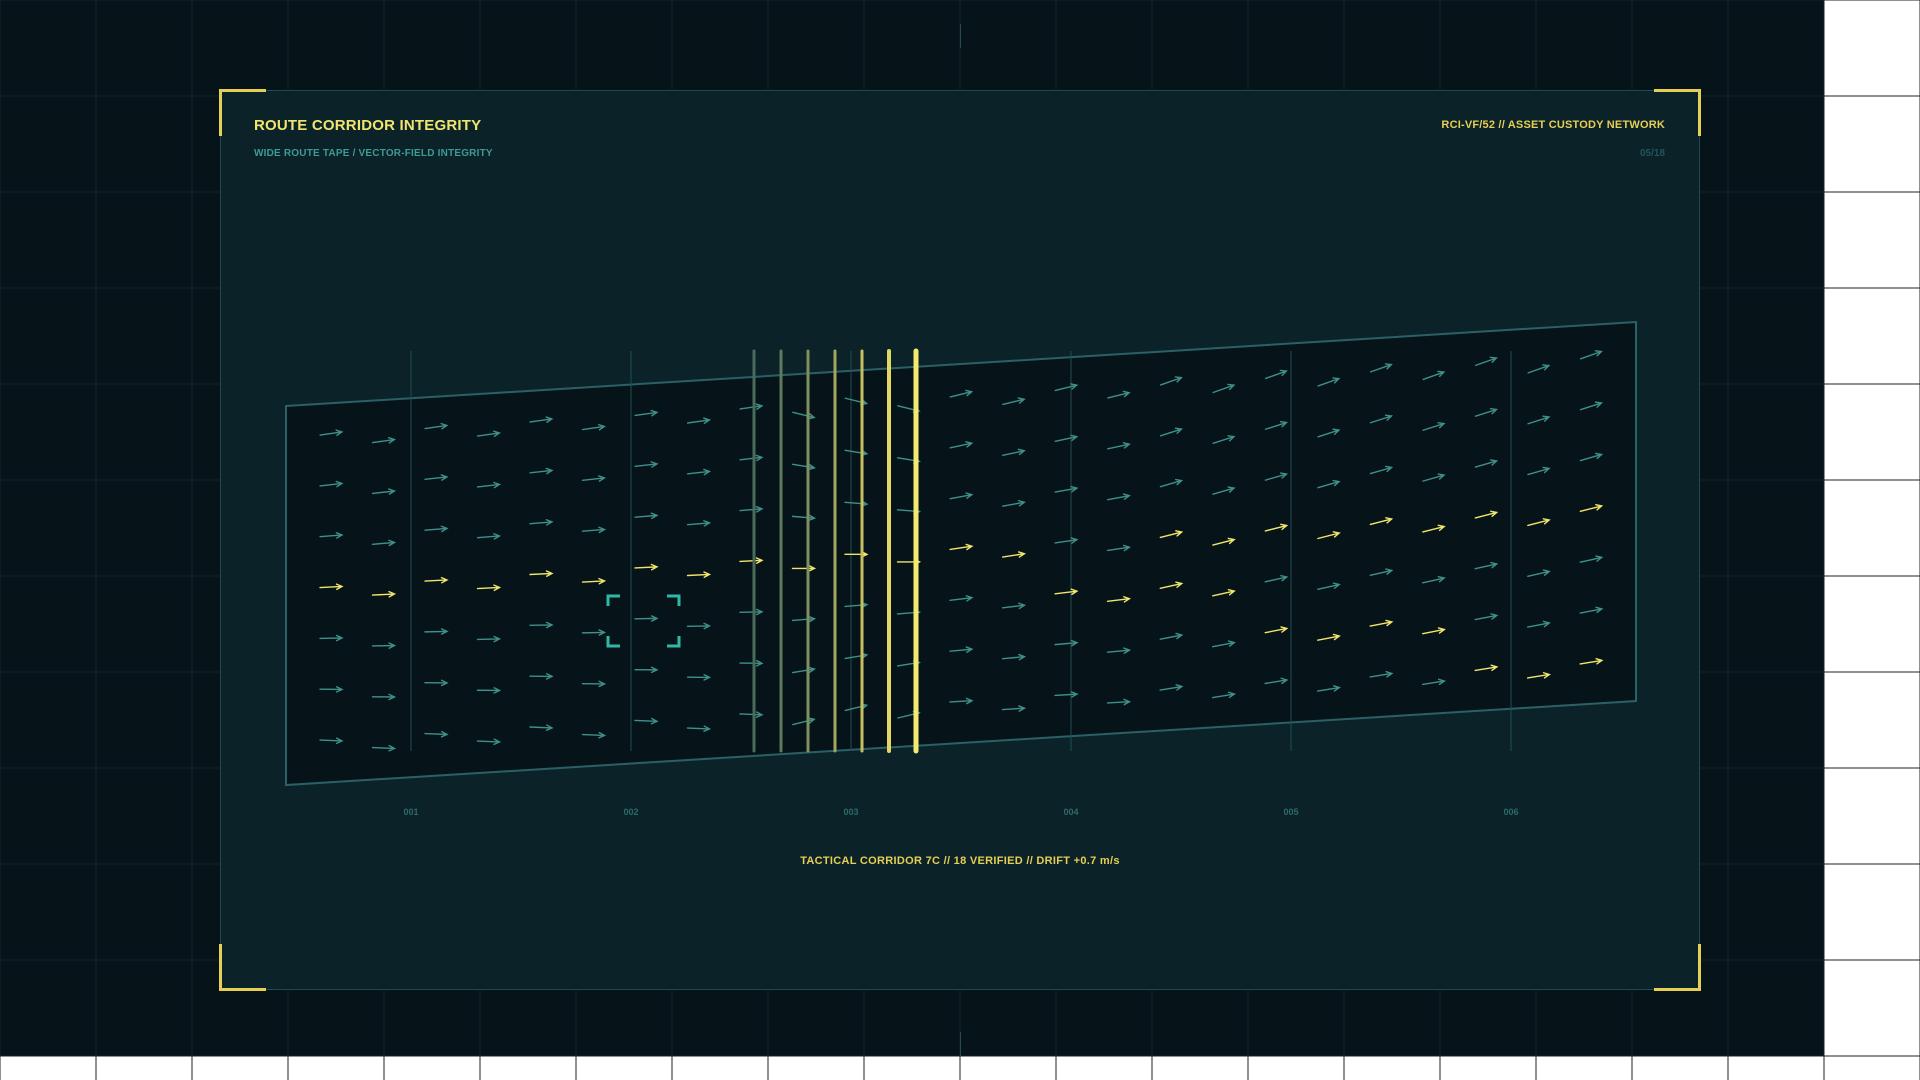 This screenshot has height=1080, width=1920. What do you see at coordinates (1290, 812) in the screenshot?
I see `segment-label: 005` at bounding box center [1290, 812].